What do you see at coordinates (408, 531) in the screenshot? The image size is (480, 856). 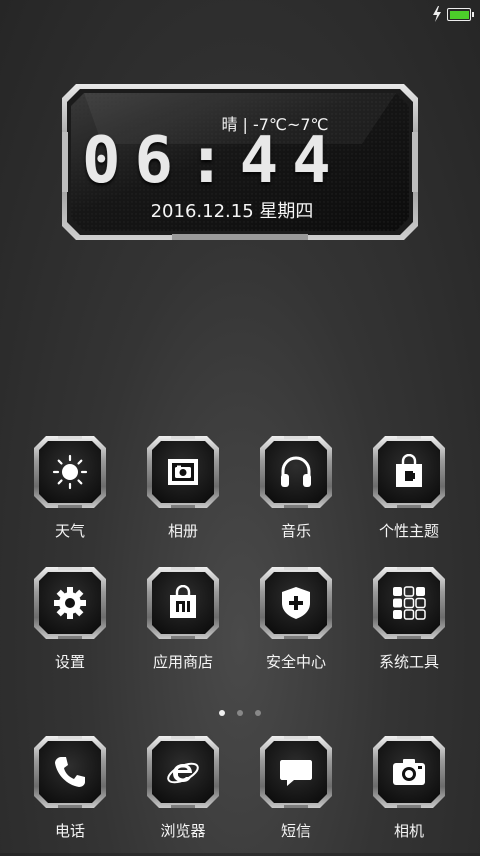 I see `app-label: 个性主题` at bounding box center [408, 531].